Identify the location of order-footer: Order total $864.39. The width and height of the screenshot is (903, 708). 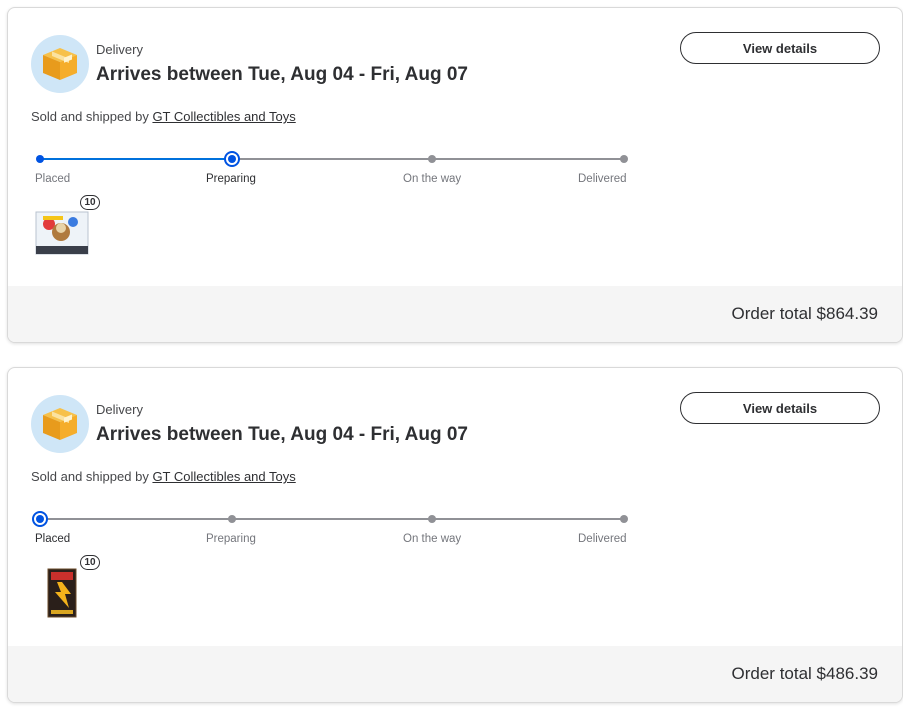
(455, 314).